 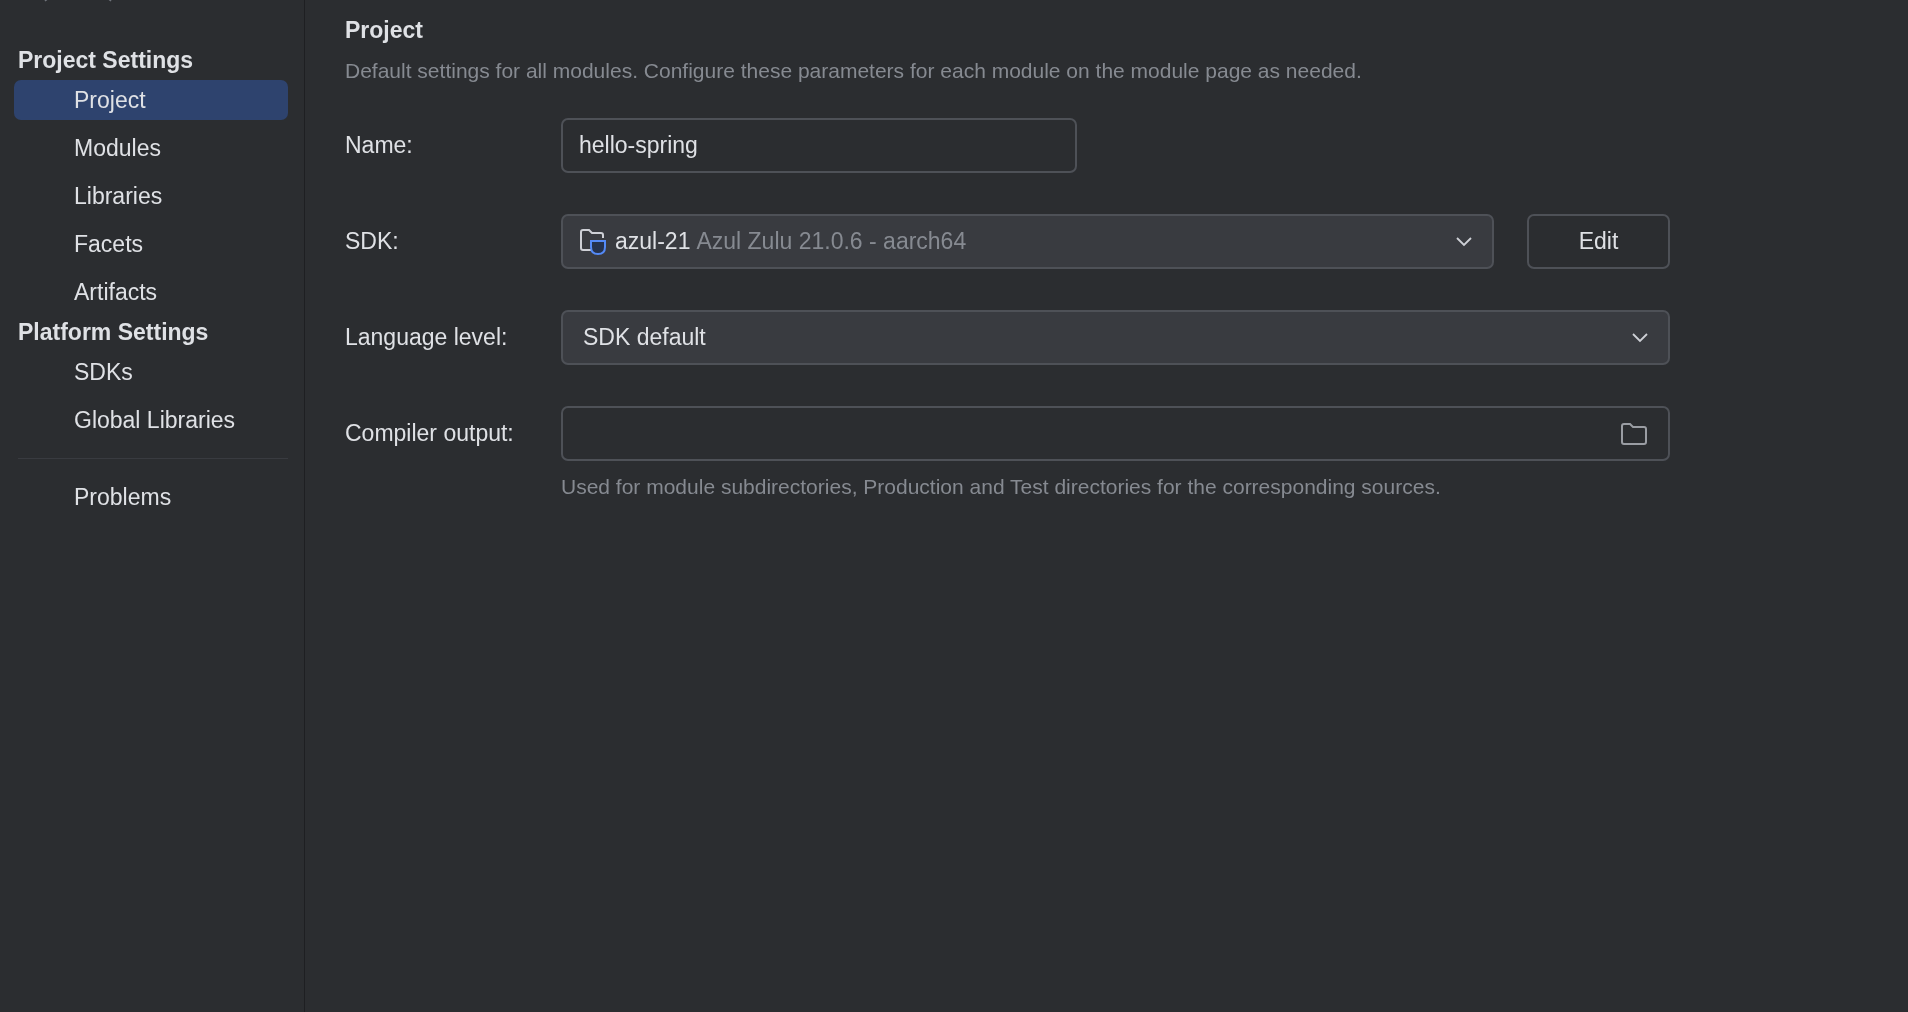 I want to click on compiler-output-field, so click(x=1115, y=433).